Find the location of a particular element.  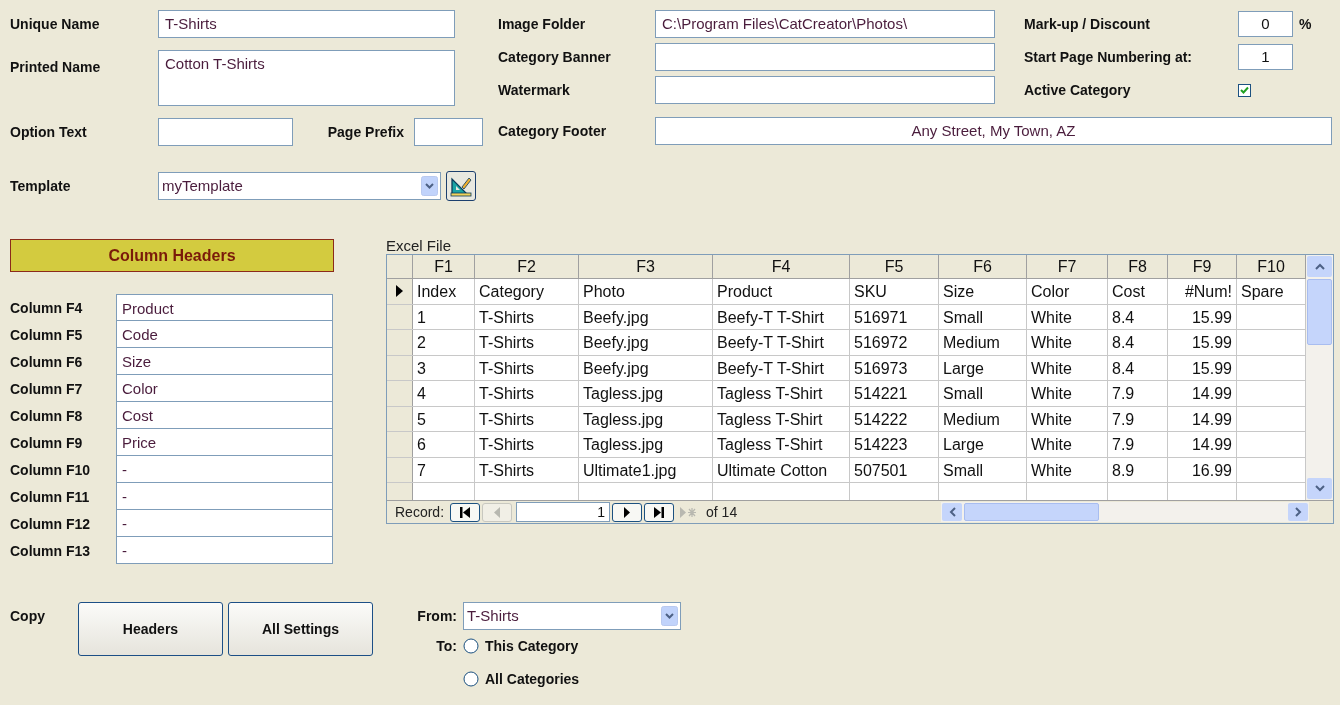

field-label: Option Text is located at coordinates (48, 132).